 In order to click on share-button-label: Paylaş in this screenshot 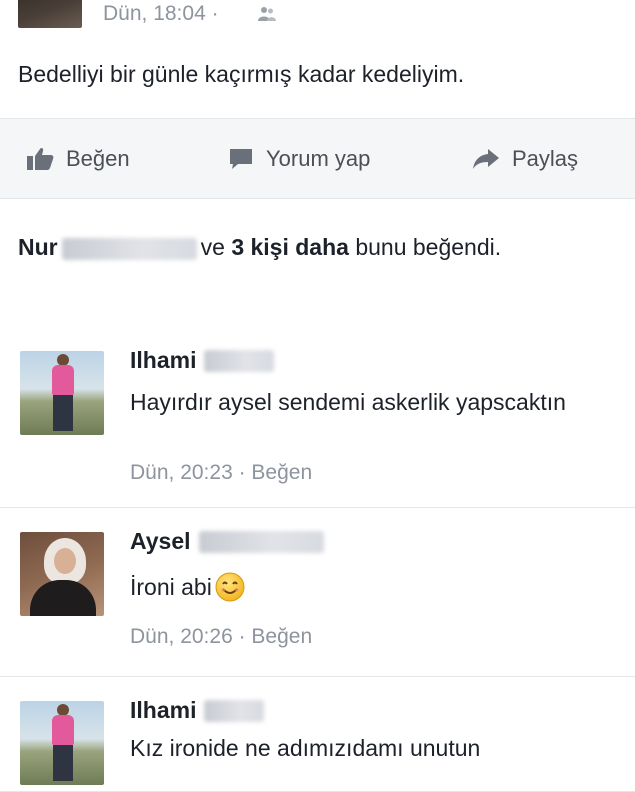, I will do `click(545, 158)`.